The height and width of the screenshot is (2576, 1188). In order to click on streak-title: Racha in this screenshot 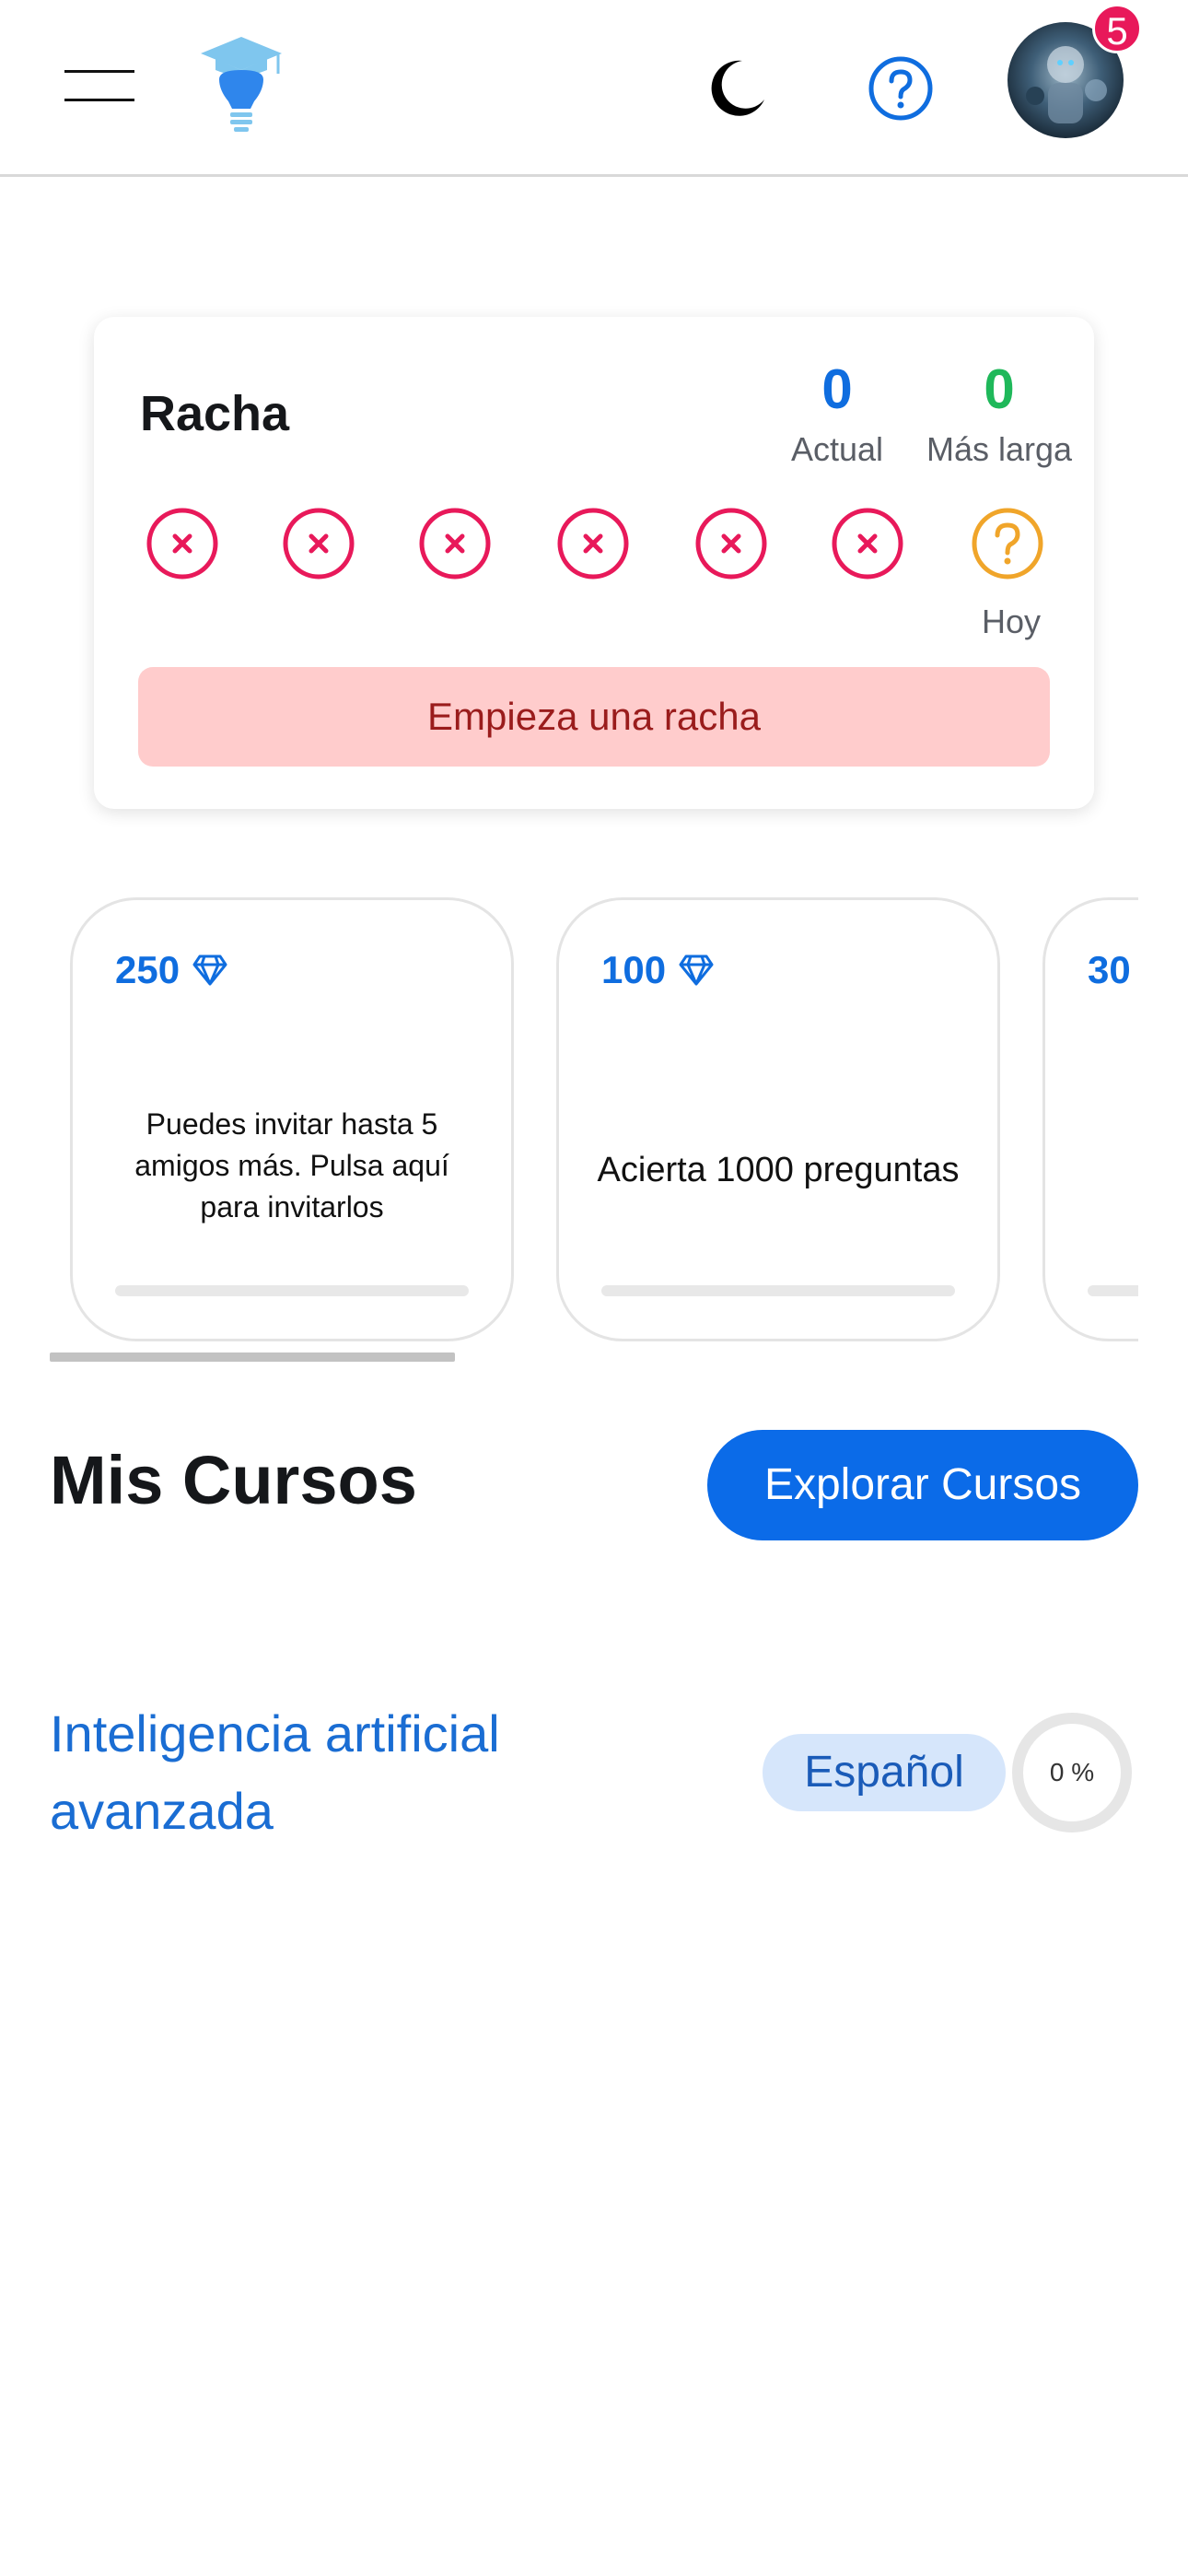, I will do `click(215, 413)`.